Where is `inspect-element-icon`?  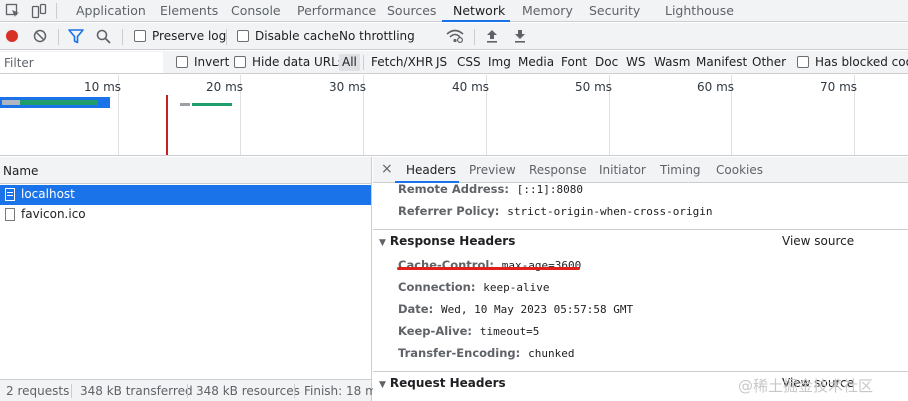
inspect-element-icon is located at coordinates (13, 11).